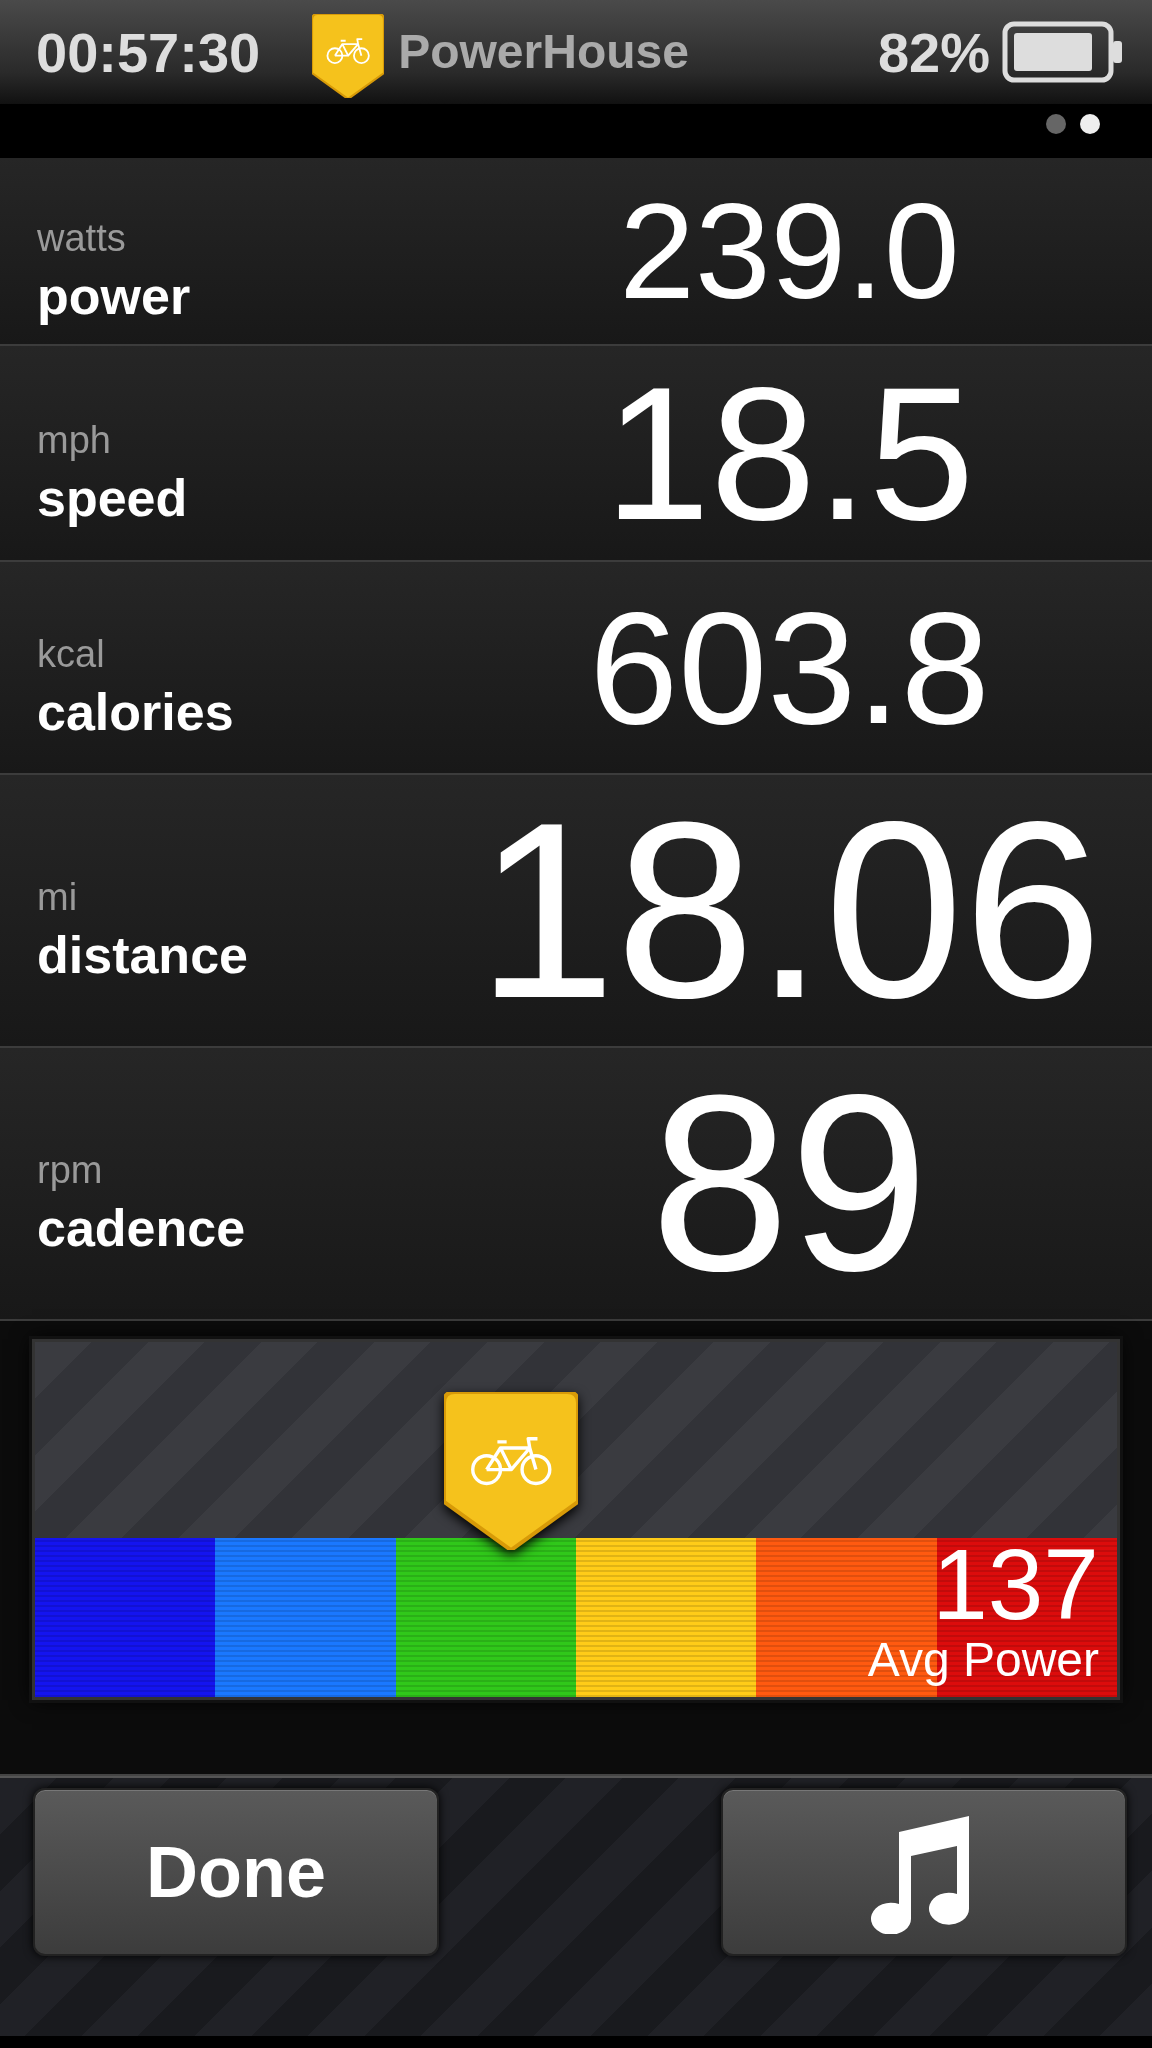  I want to click on unit-label: mph, so click(74, 440).